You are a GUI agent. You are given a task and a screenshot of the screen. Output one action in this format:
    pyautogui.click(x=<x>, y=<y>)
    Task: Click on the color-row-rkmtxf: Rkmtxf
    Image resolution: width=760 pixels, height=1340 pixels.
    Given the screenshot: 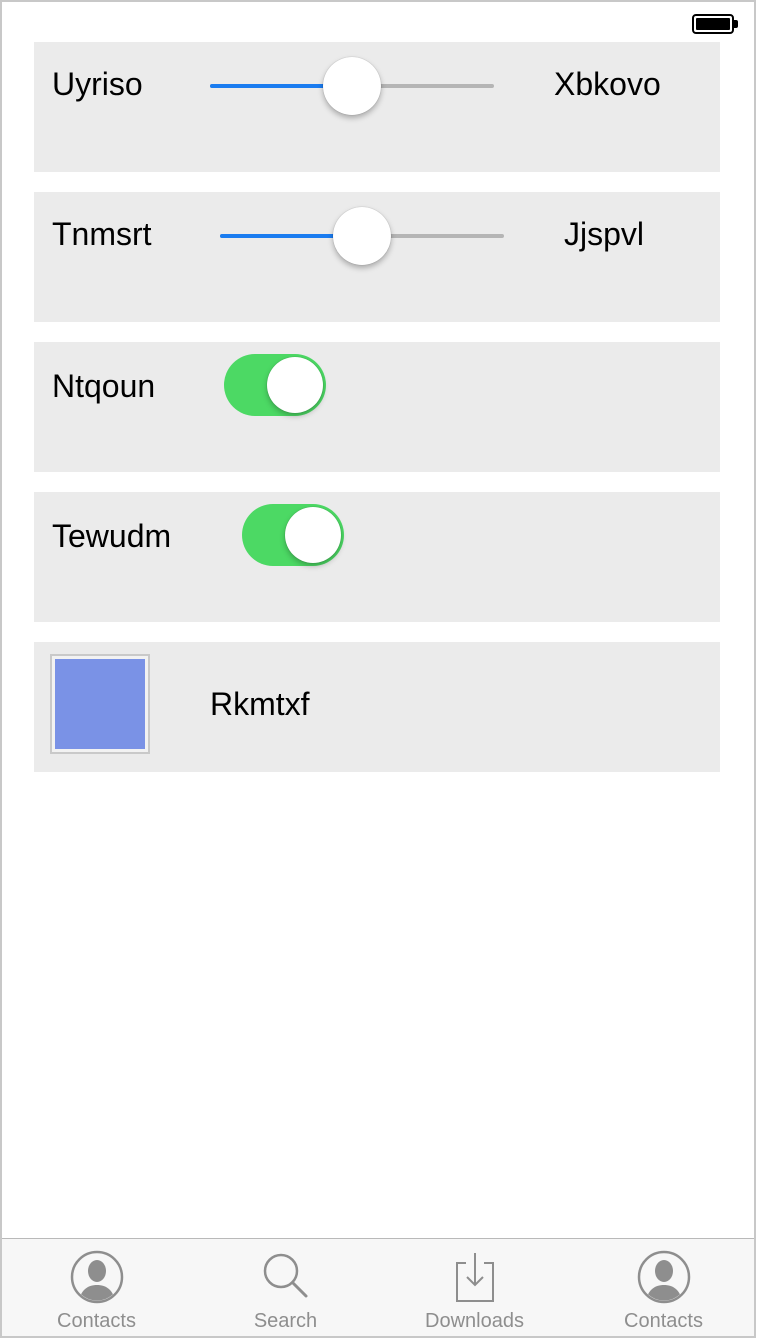 What is the action you would take?
    pyautogui.click(x=377, y=707)
    